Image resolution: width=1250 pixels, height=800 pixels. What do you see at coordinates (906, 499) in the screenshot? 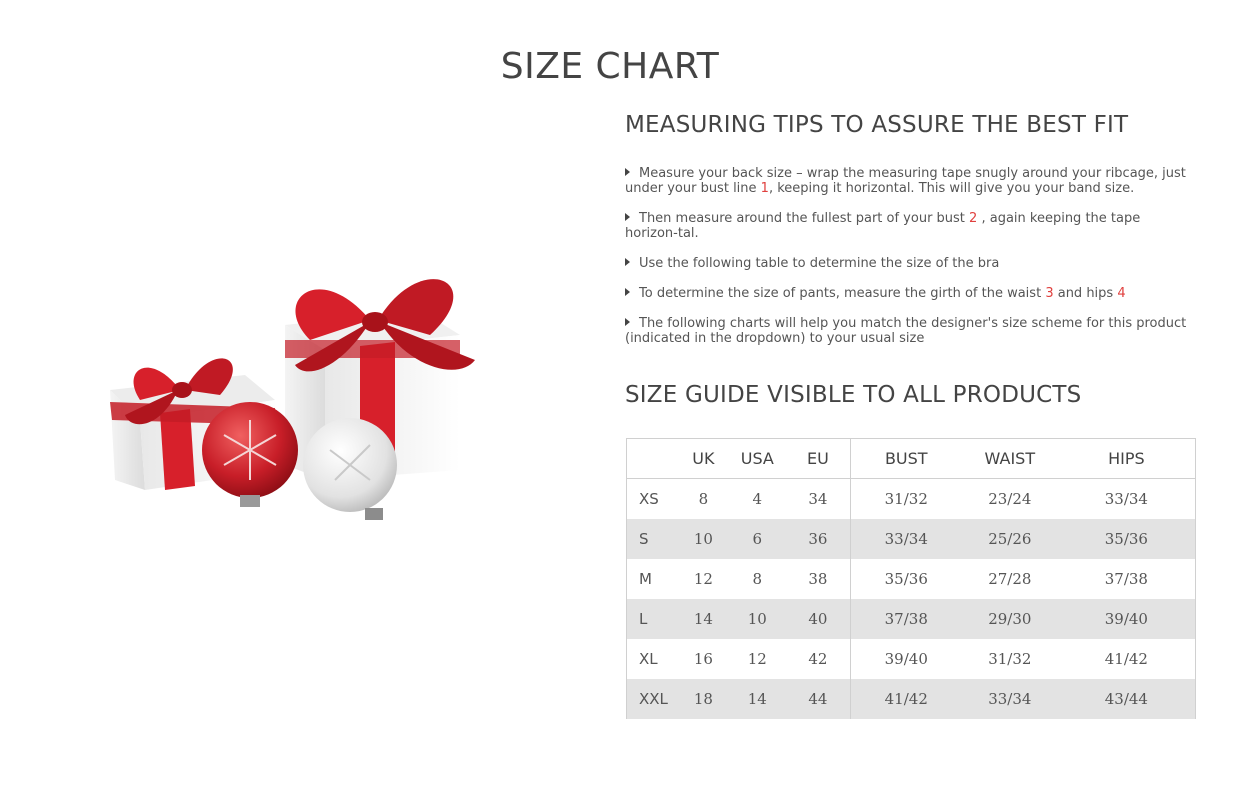
I see `bust-cell: 31/32` at bounding box center [906, 499].